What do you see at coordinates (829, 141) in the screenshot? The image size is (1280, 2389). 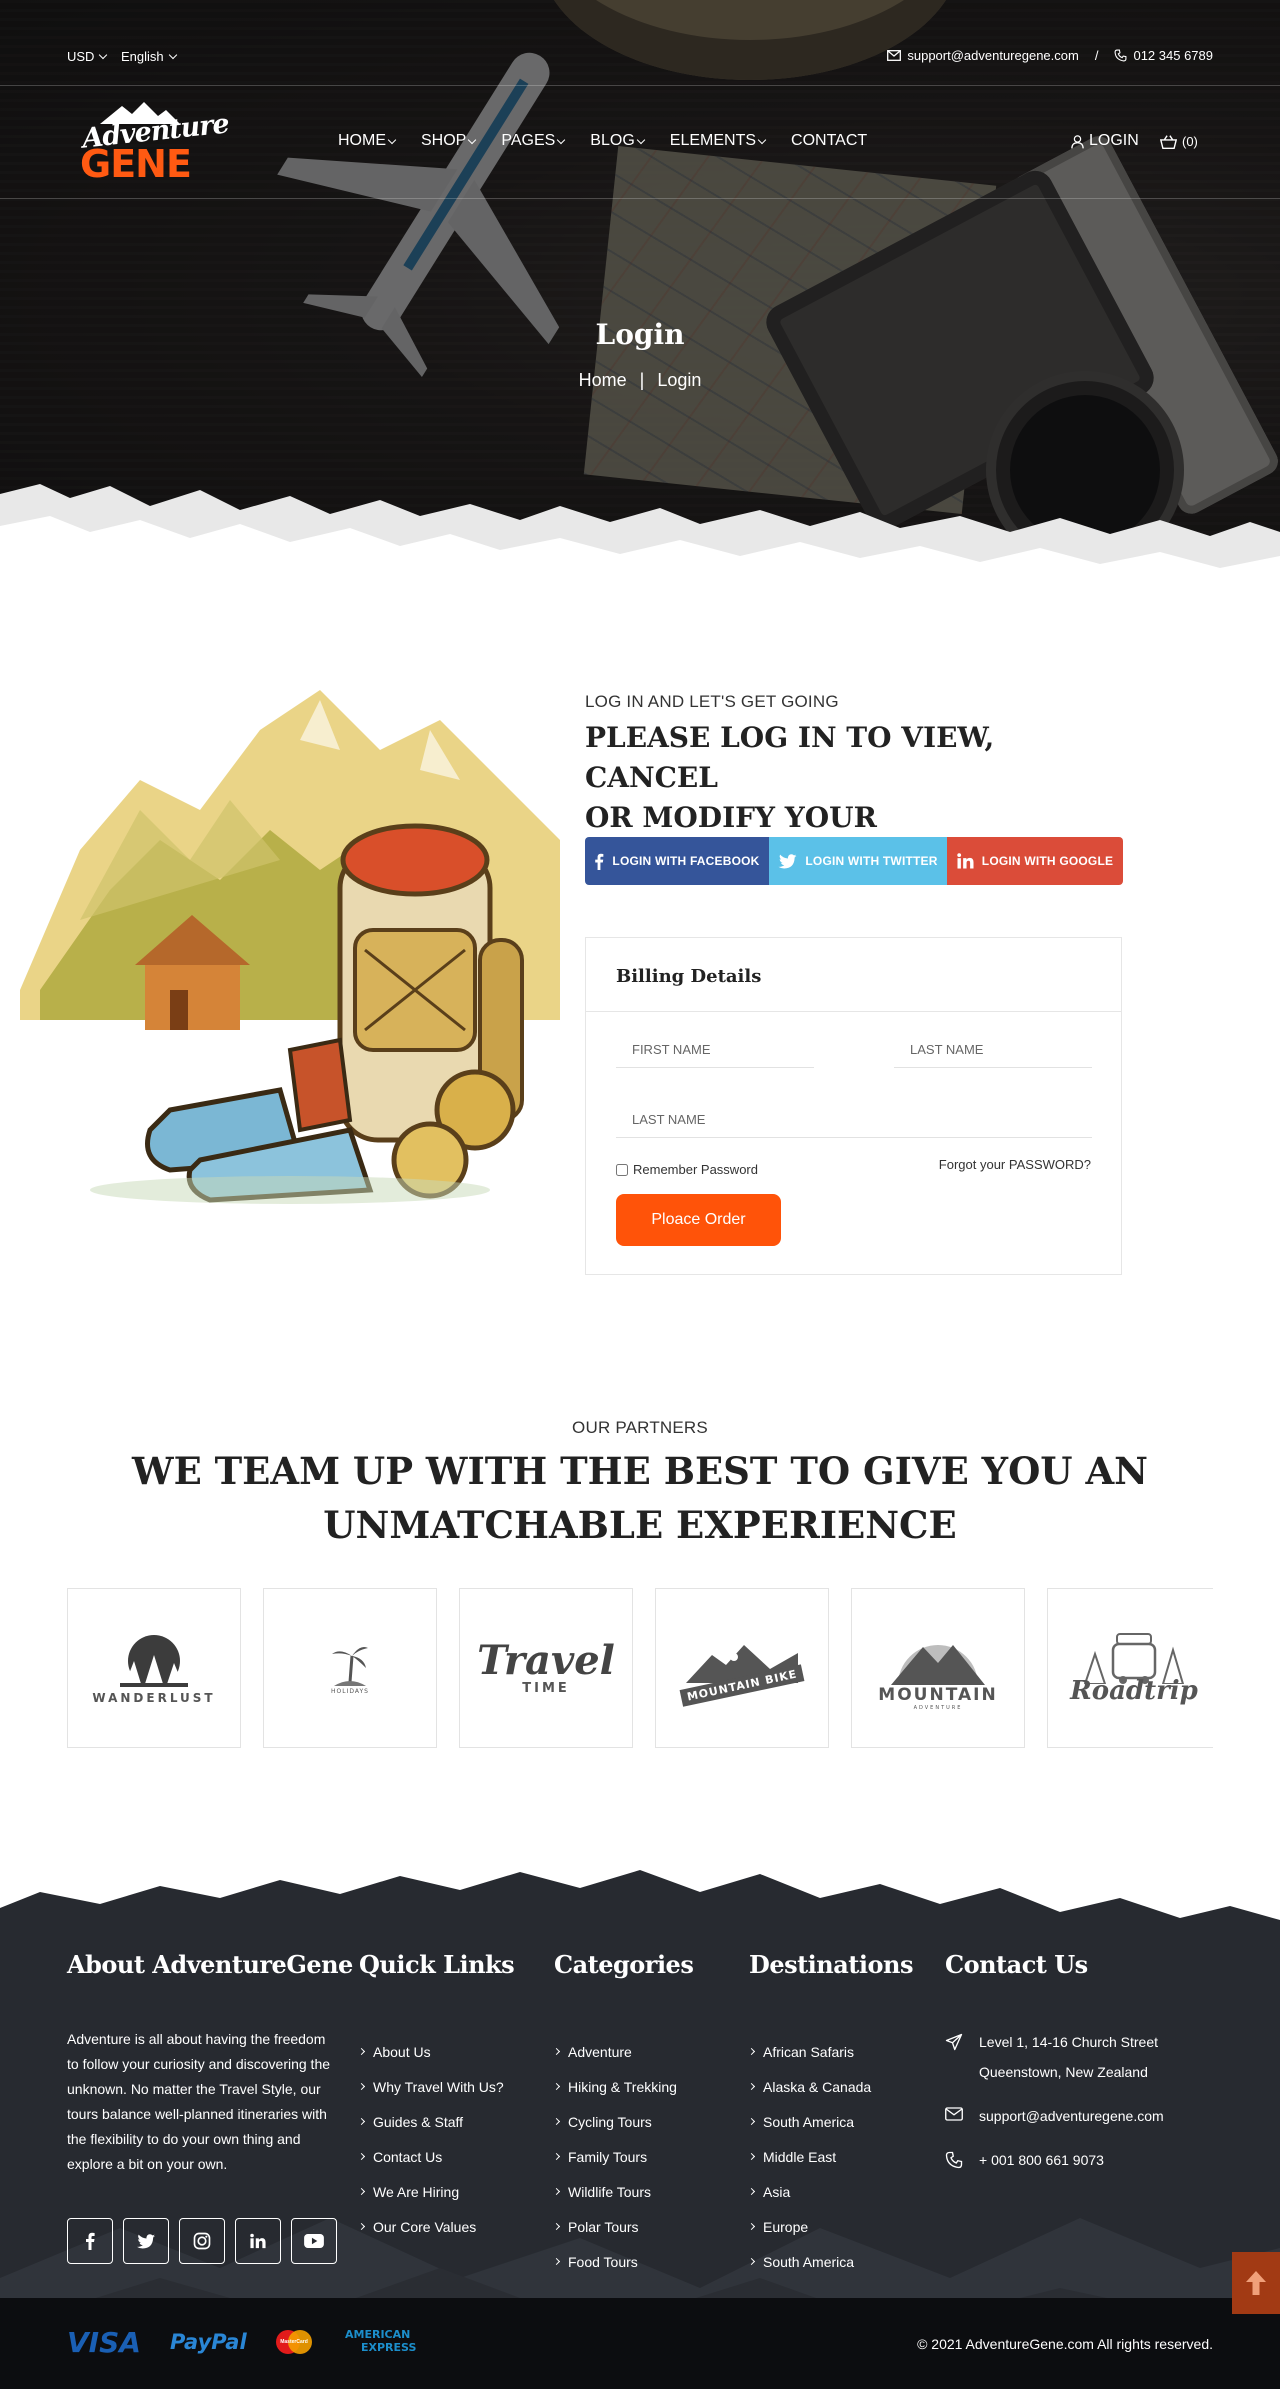 I see `nav-contact: CONTACT` at bounding box center [829, 141].